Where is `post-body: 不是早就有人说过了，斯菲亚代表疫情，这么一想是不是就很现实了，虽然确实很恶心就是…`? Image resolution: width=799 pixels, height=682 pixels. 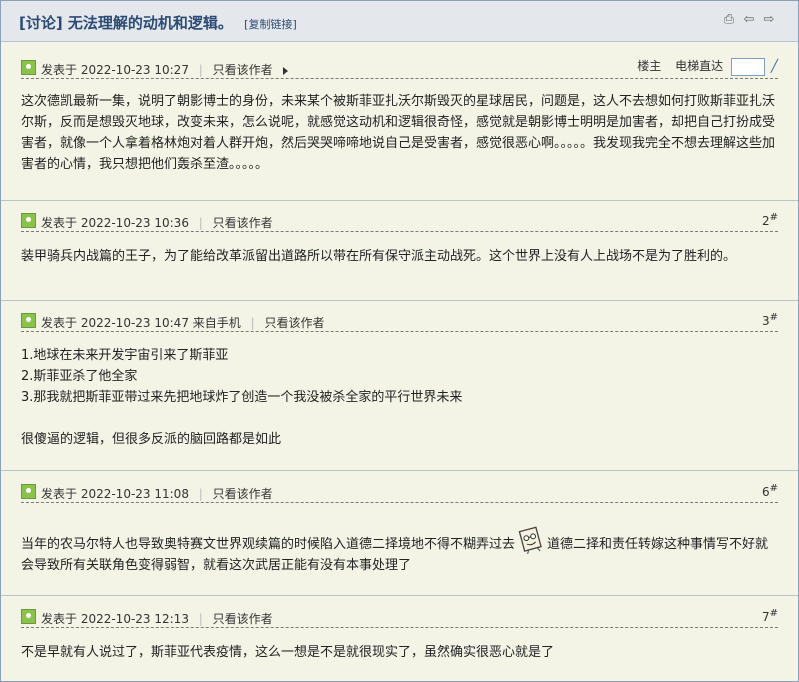
post-body: 不是早就有人说过了，斯菲亚代表疫情，这么一想是不是就很现实了，虽然确实很恶心就是… is located at coordinates (399, 652).